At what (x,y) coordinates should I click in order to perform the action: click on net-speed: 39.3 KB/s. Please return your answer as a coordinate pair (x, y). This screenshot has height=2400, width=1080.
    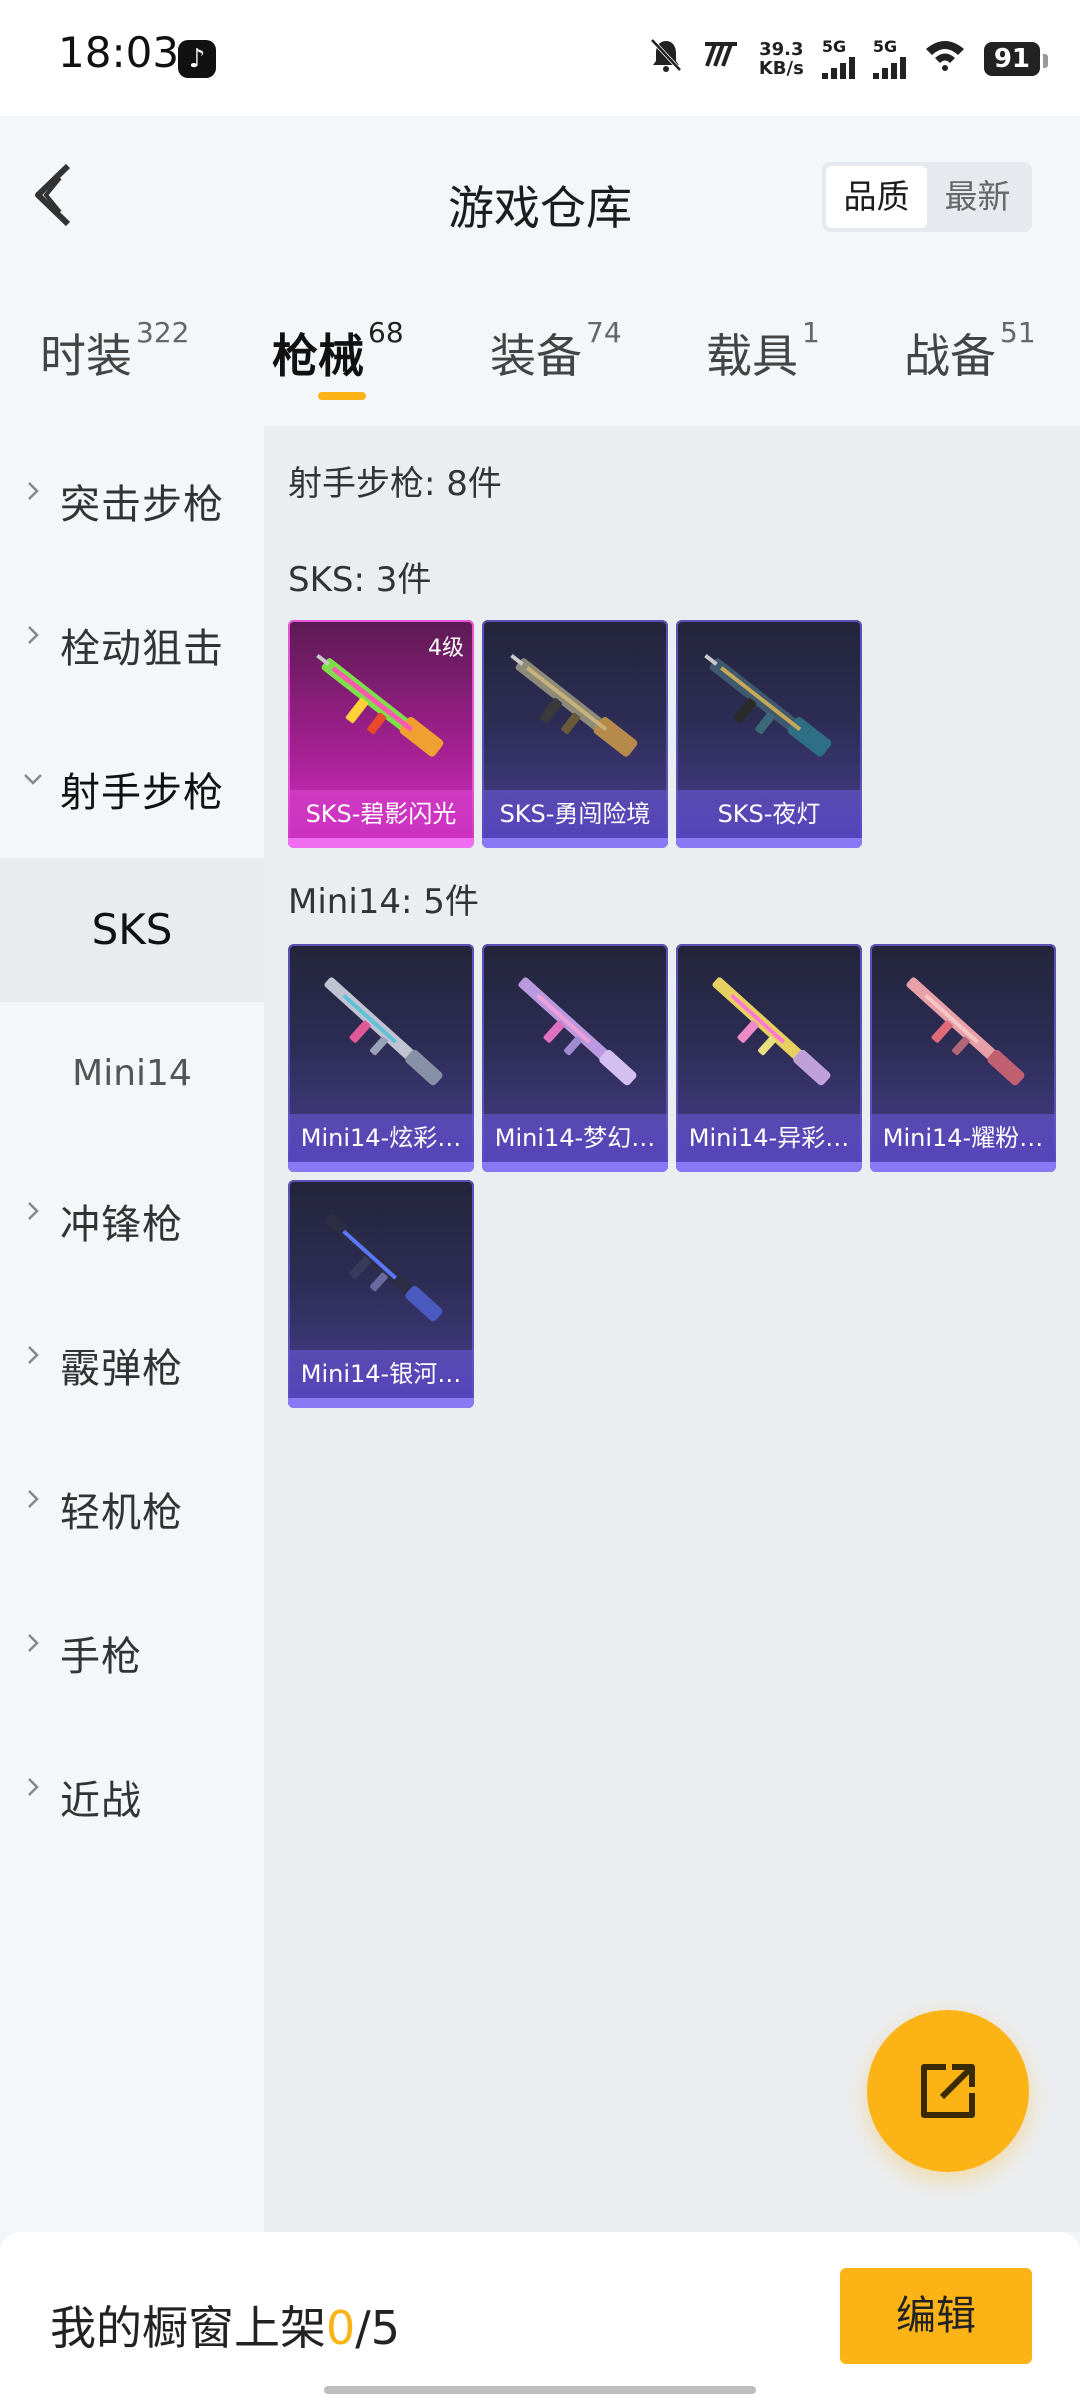
    Looking at the image, I should click on (781, 59).